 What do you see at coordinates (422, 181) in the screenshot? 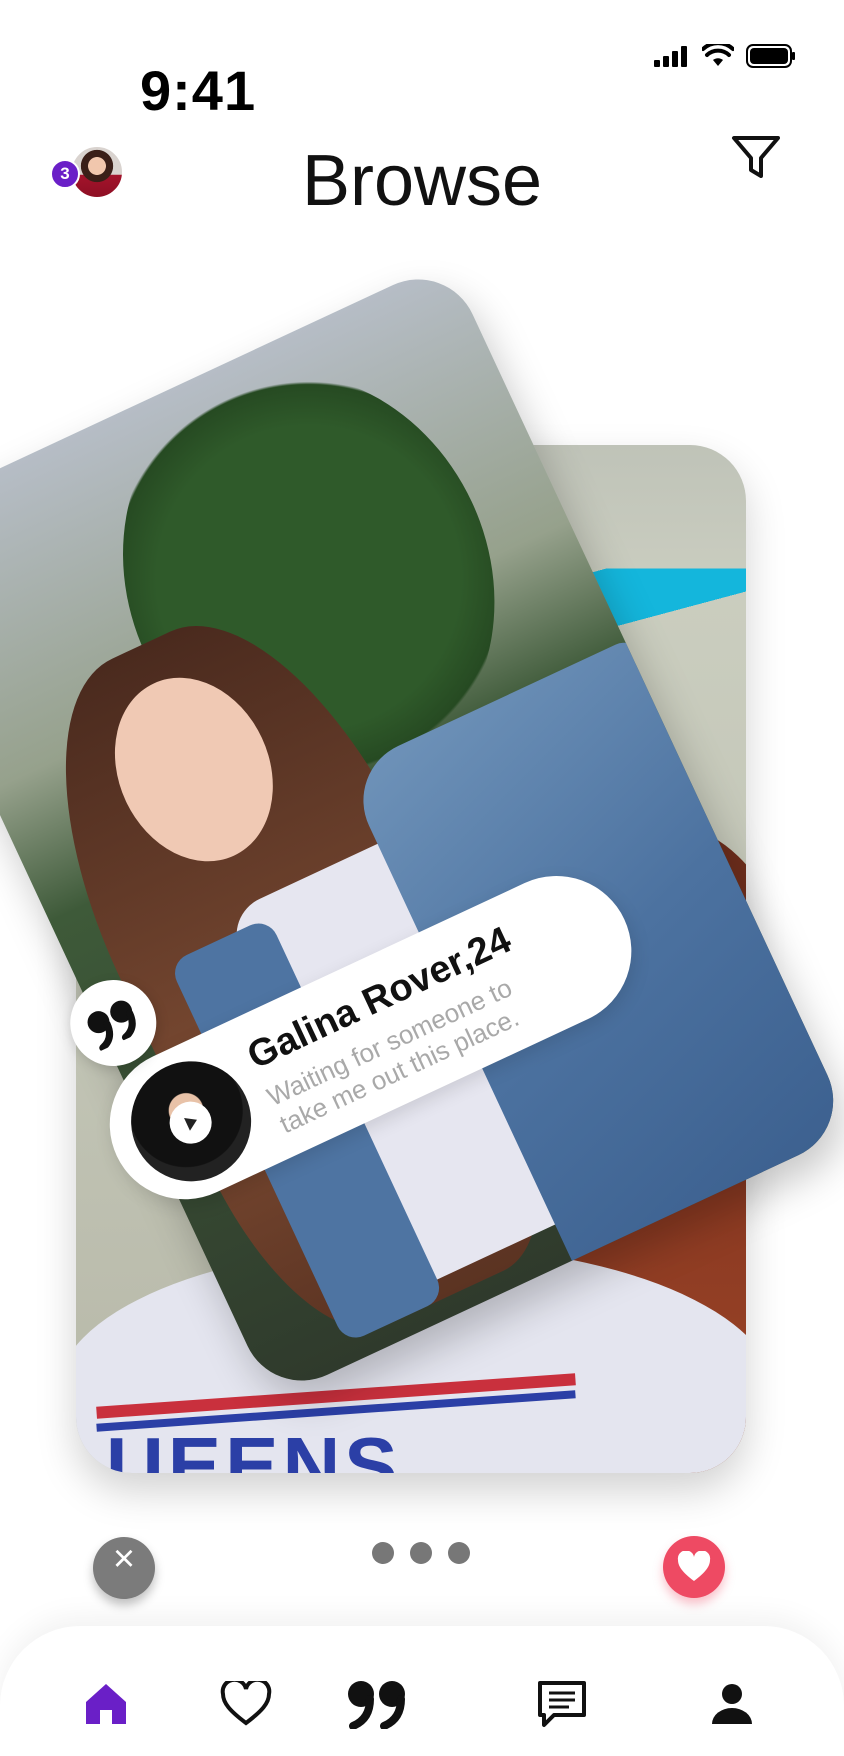
I see `page-title: Browse` at bounding box center [422, 181].